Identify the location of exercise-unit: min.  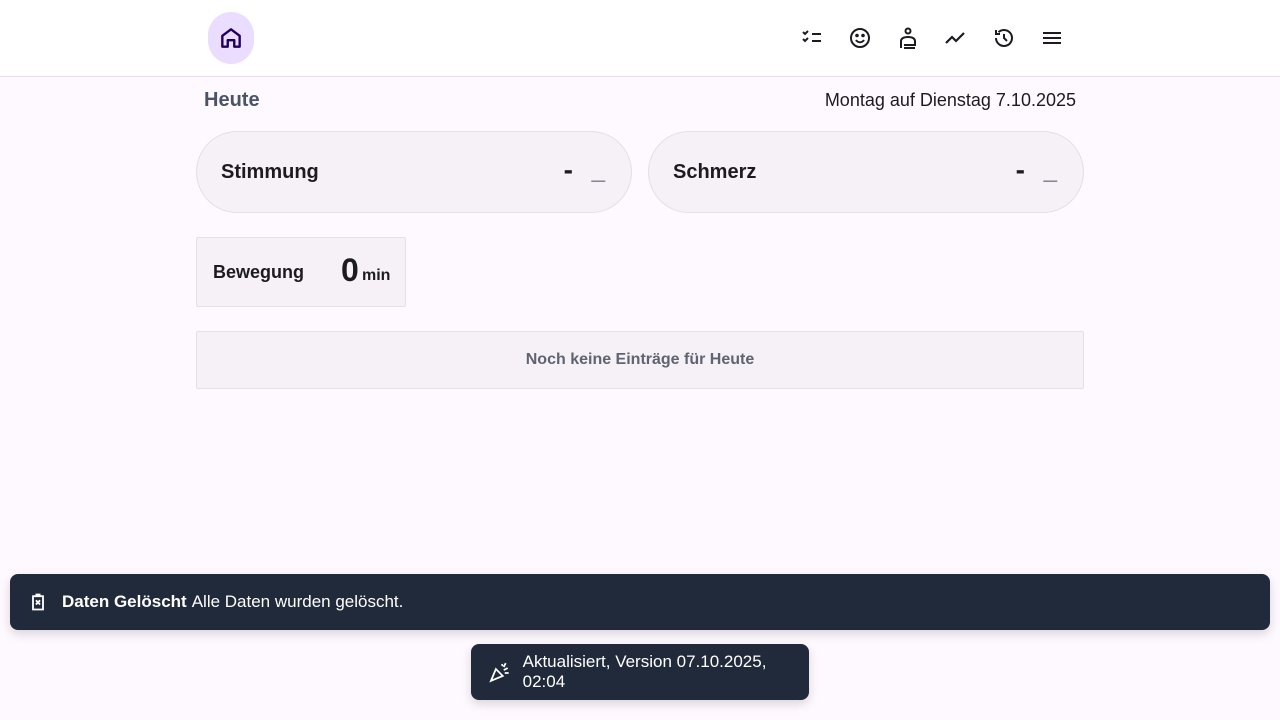
(376, 275).